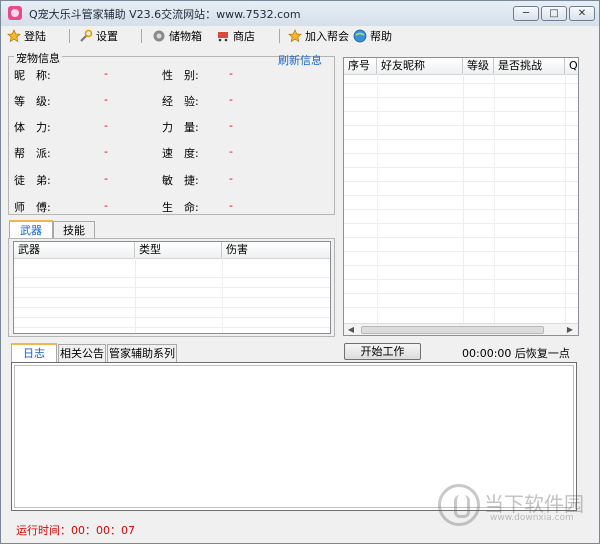  What do you see at coordinates (582, 13) in the screenshot?
I see `close-button: ✕` at bounding box center [582, 13].